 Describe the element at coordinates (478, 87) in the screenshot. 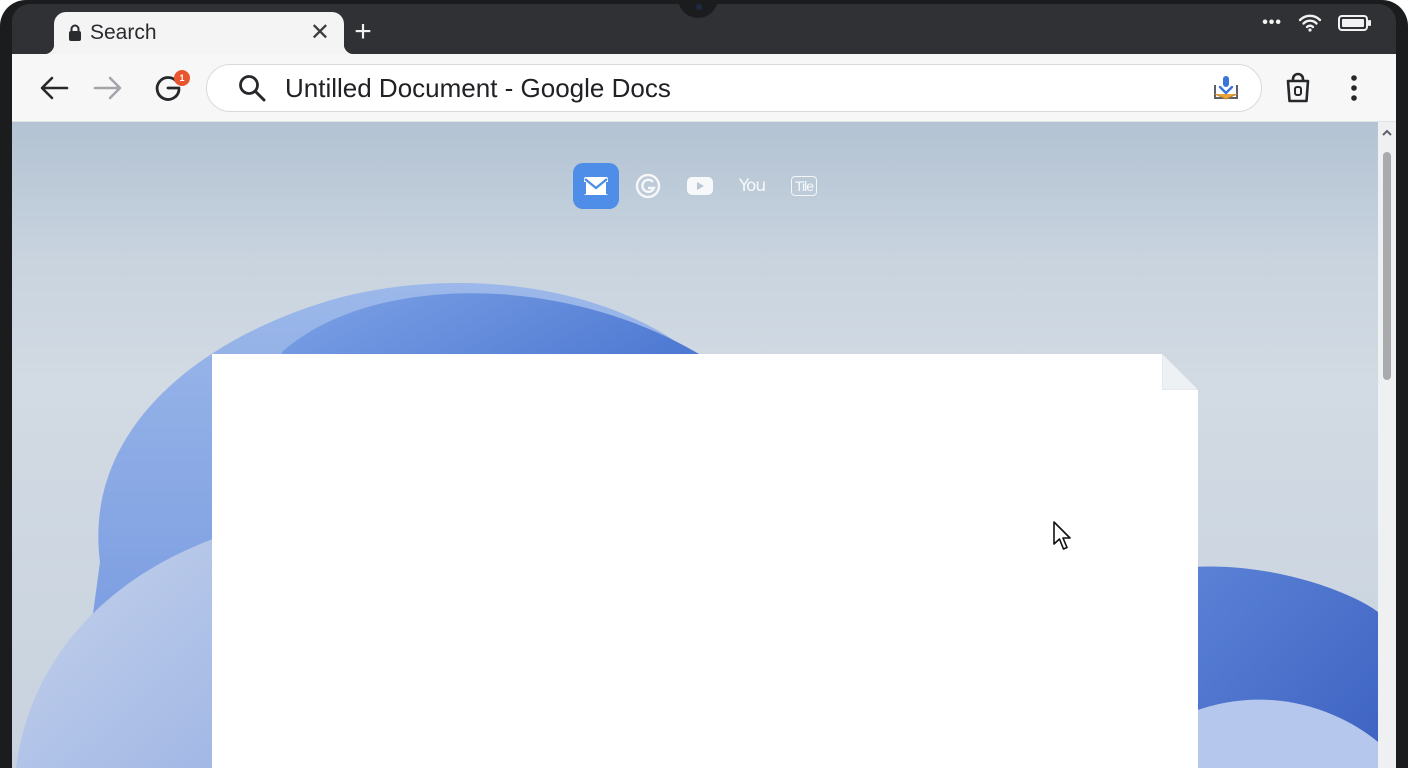

I see `address-bar-text: Untilled Document - Google Docs` at that location.